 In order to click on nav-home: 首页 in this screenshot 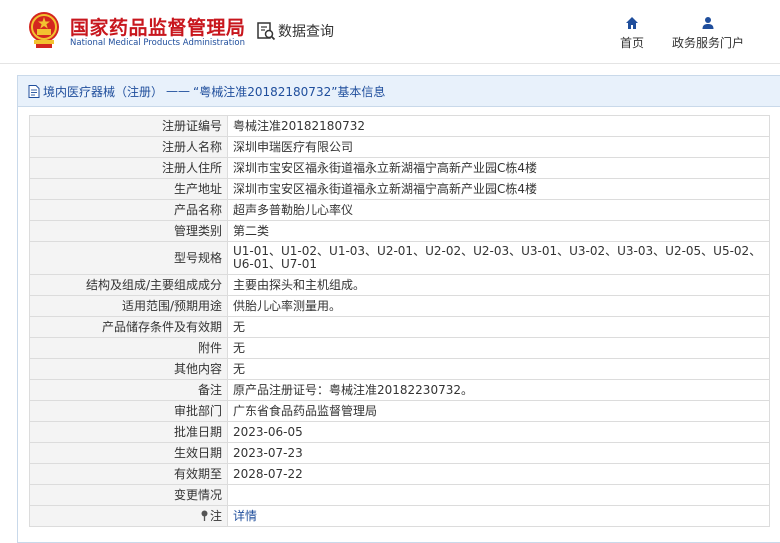, I will do `click(632, 33)`.